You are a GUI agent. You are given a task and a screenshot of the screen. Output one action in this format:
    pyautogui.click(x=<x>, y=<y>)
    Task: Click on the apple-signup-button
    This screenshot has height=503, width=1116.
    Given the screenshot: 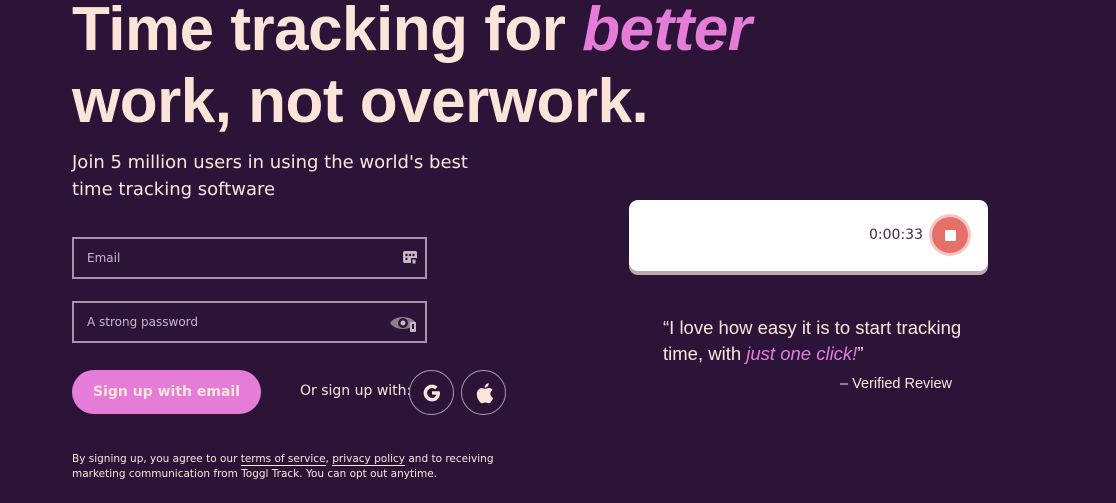 What is the action you would take?
    pyautogui.click(x=483, y=392)
    